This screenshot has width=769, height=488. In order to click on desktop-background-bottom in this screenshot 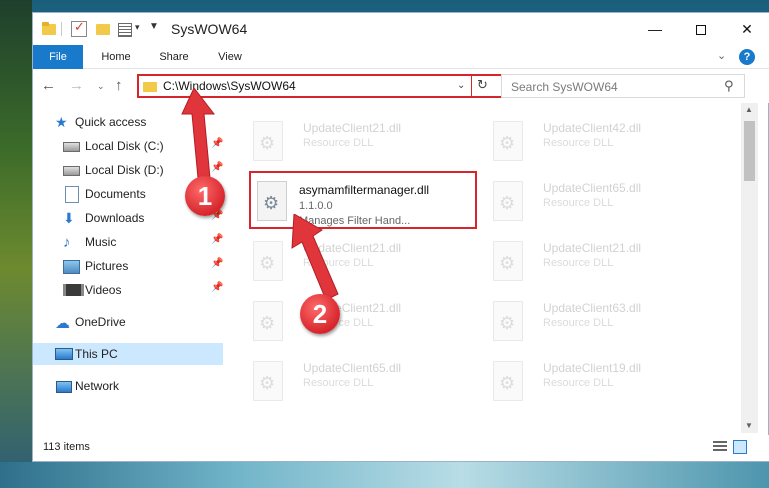, I will do `click(384, 475)`.